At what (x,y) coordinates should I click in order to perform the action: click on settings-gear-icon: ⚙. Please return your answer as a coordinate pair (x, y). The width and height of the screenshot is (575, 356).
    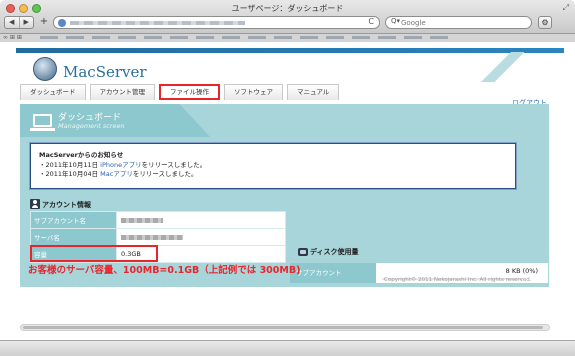
    Looking at the image, I should click on (545, 22).